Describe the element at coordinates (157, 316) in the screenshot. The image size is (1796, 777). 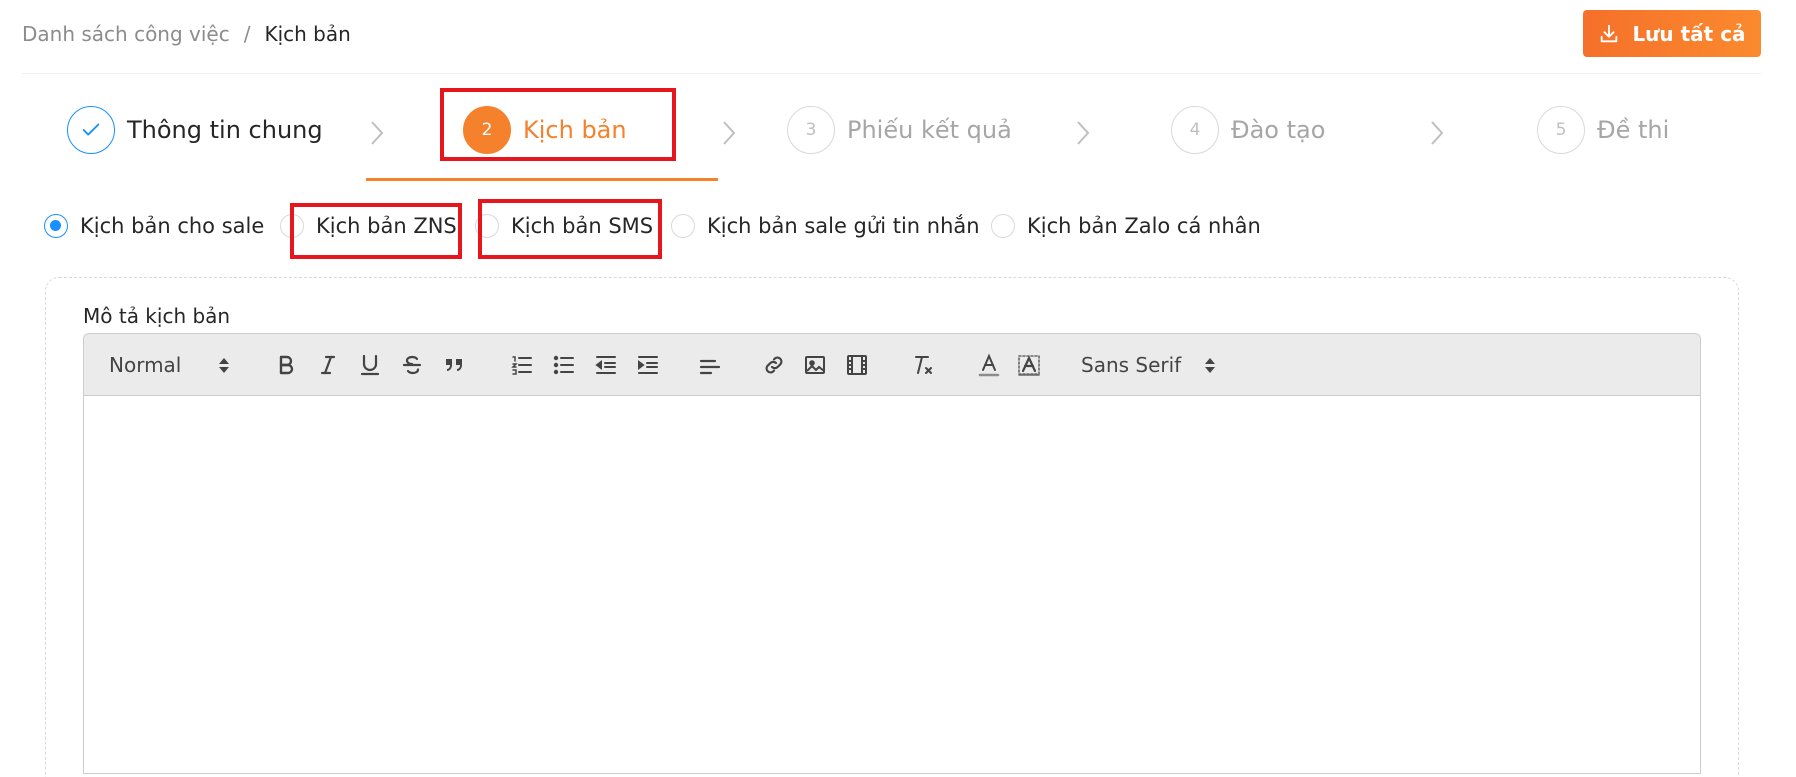
I see `script-description-label: Mô tả kịch bản` at that location.